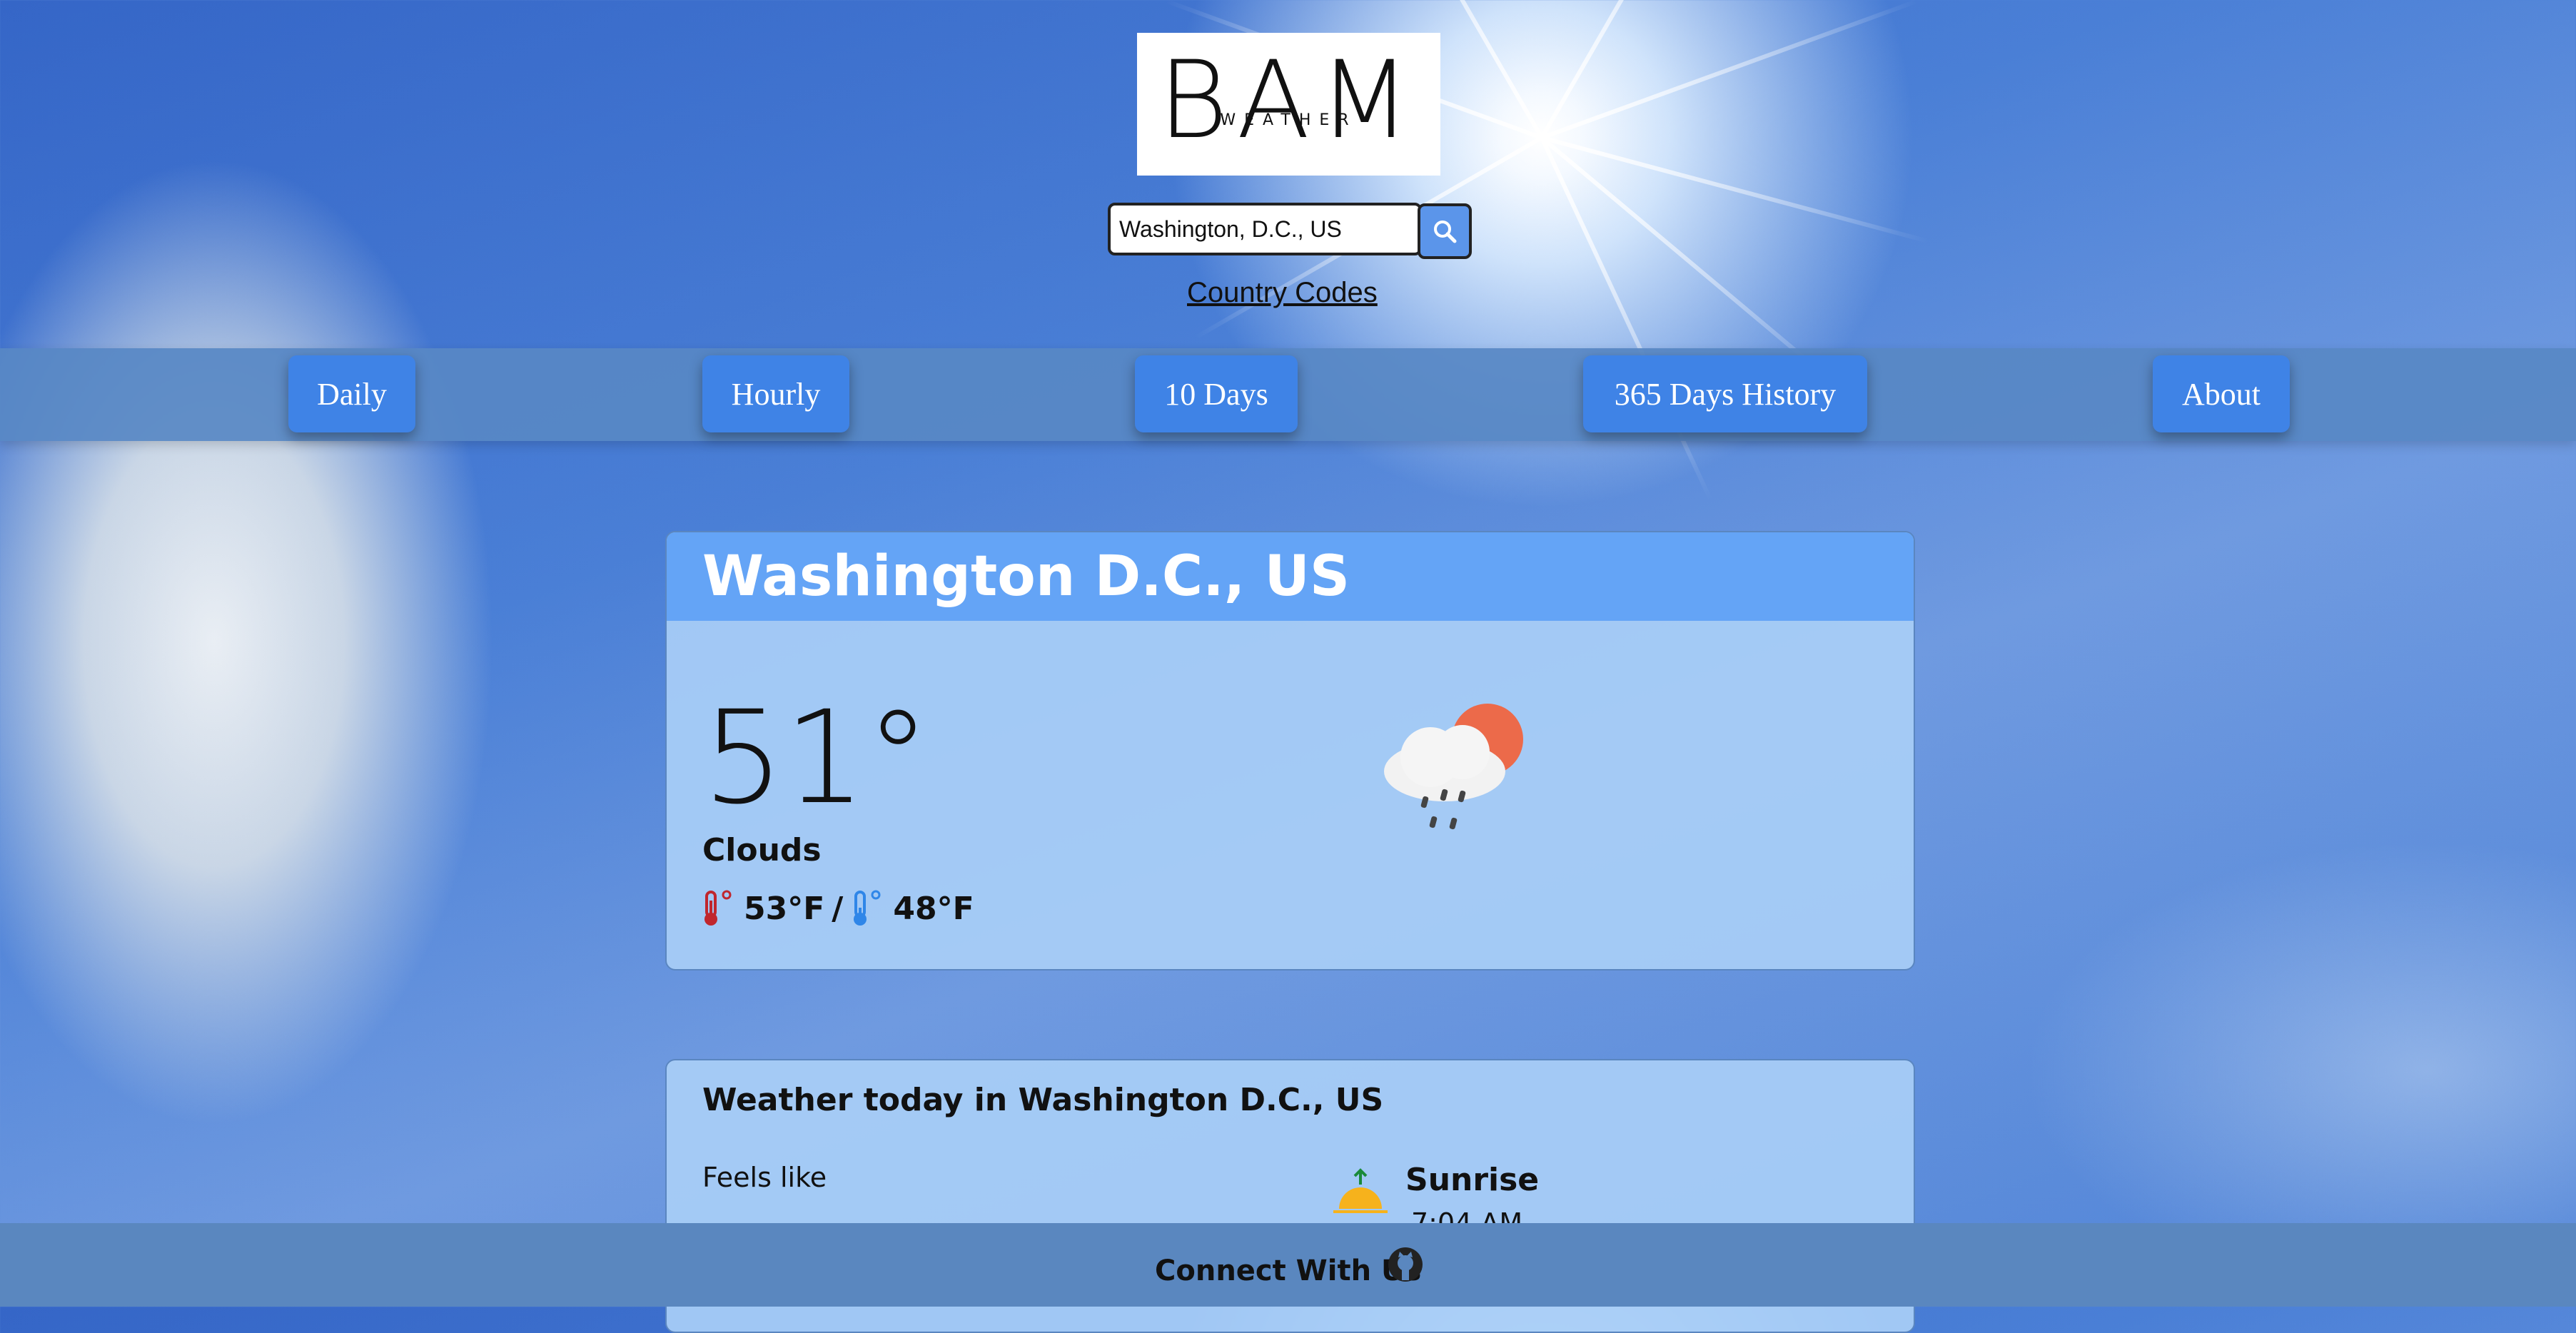 This screenshot has height=1333, width=2576. I want to click on nav-daily-button: Daily, so click(351, 393).